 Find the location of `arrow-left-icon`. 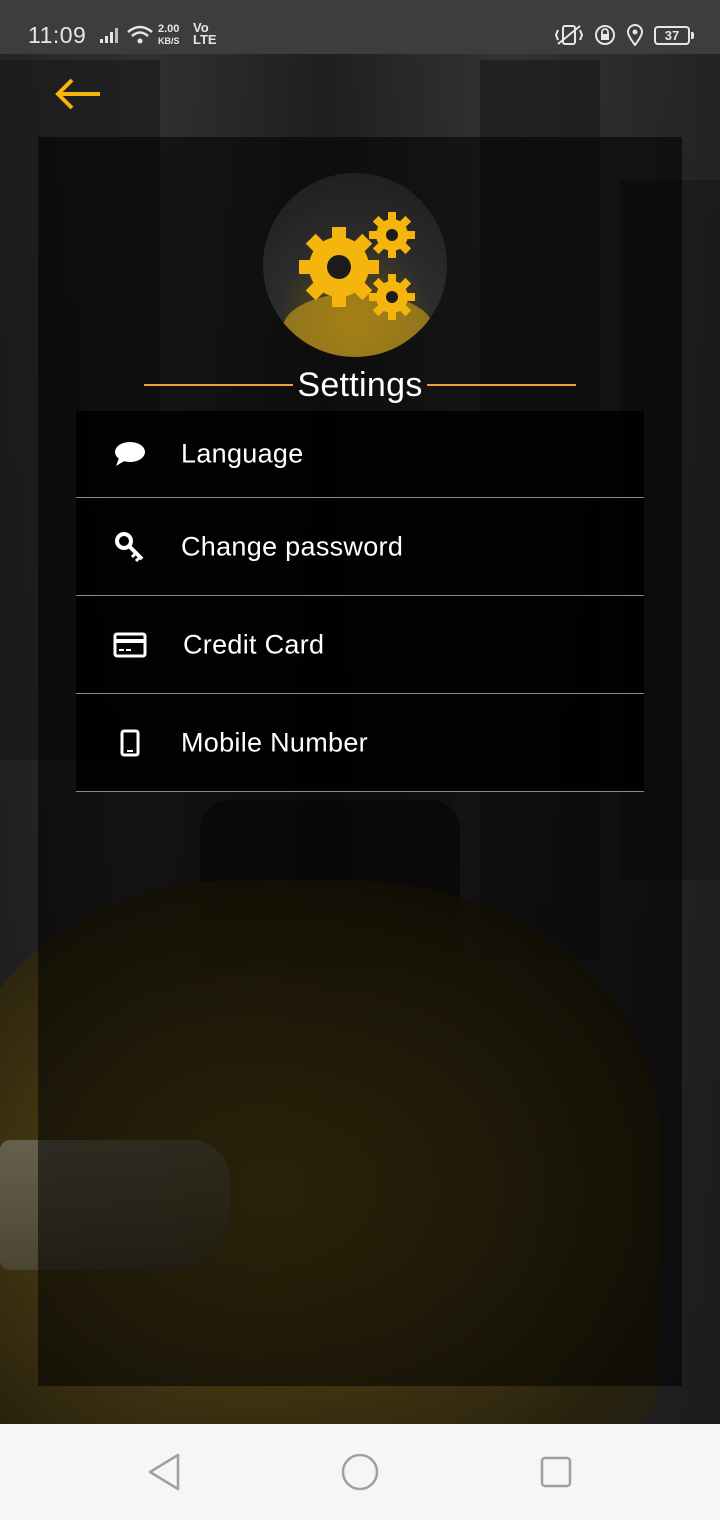

arrow-left-icon is located at coordinates (77, 94).